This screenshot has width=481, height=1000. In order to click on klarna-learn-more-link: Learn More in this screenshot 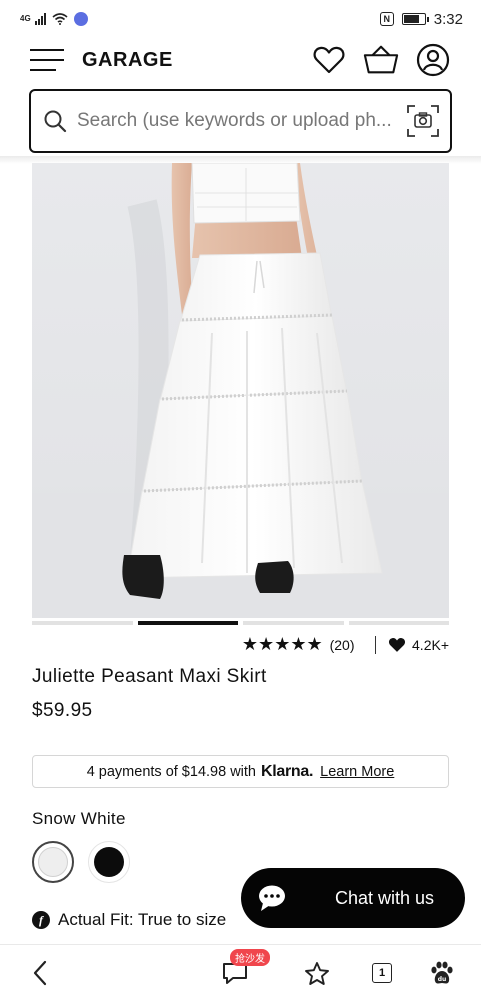, I will do `click(357, 772)`.